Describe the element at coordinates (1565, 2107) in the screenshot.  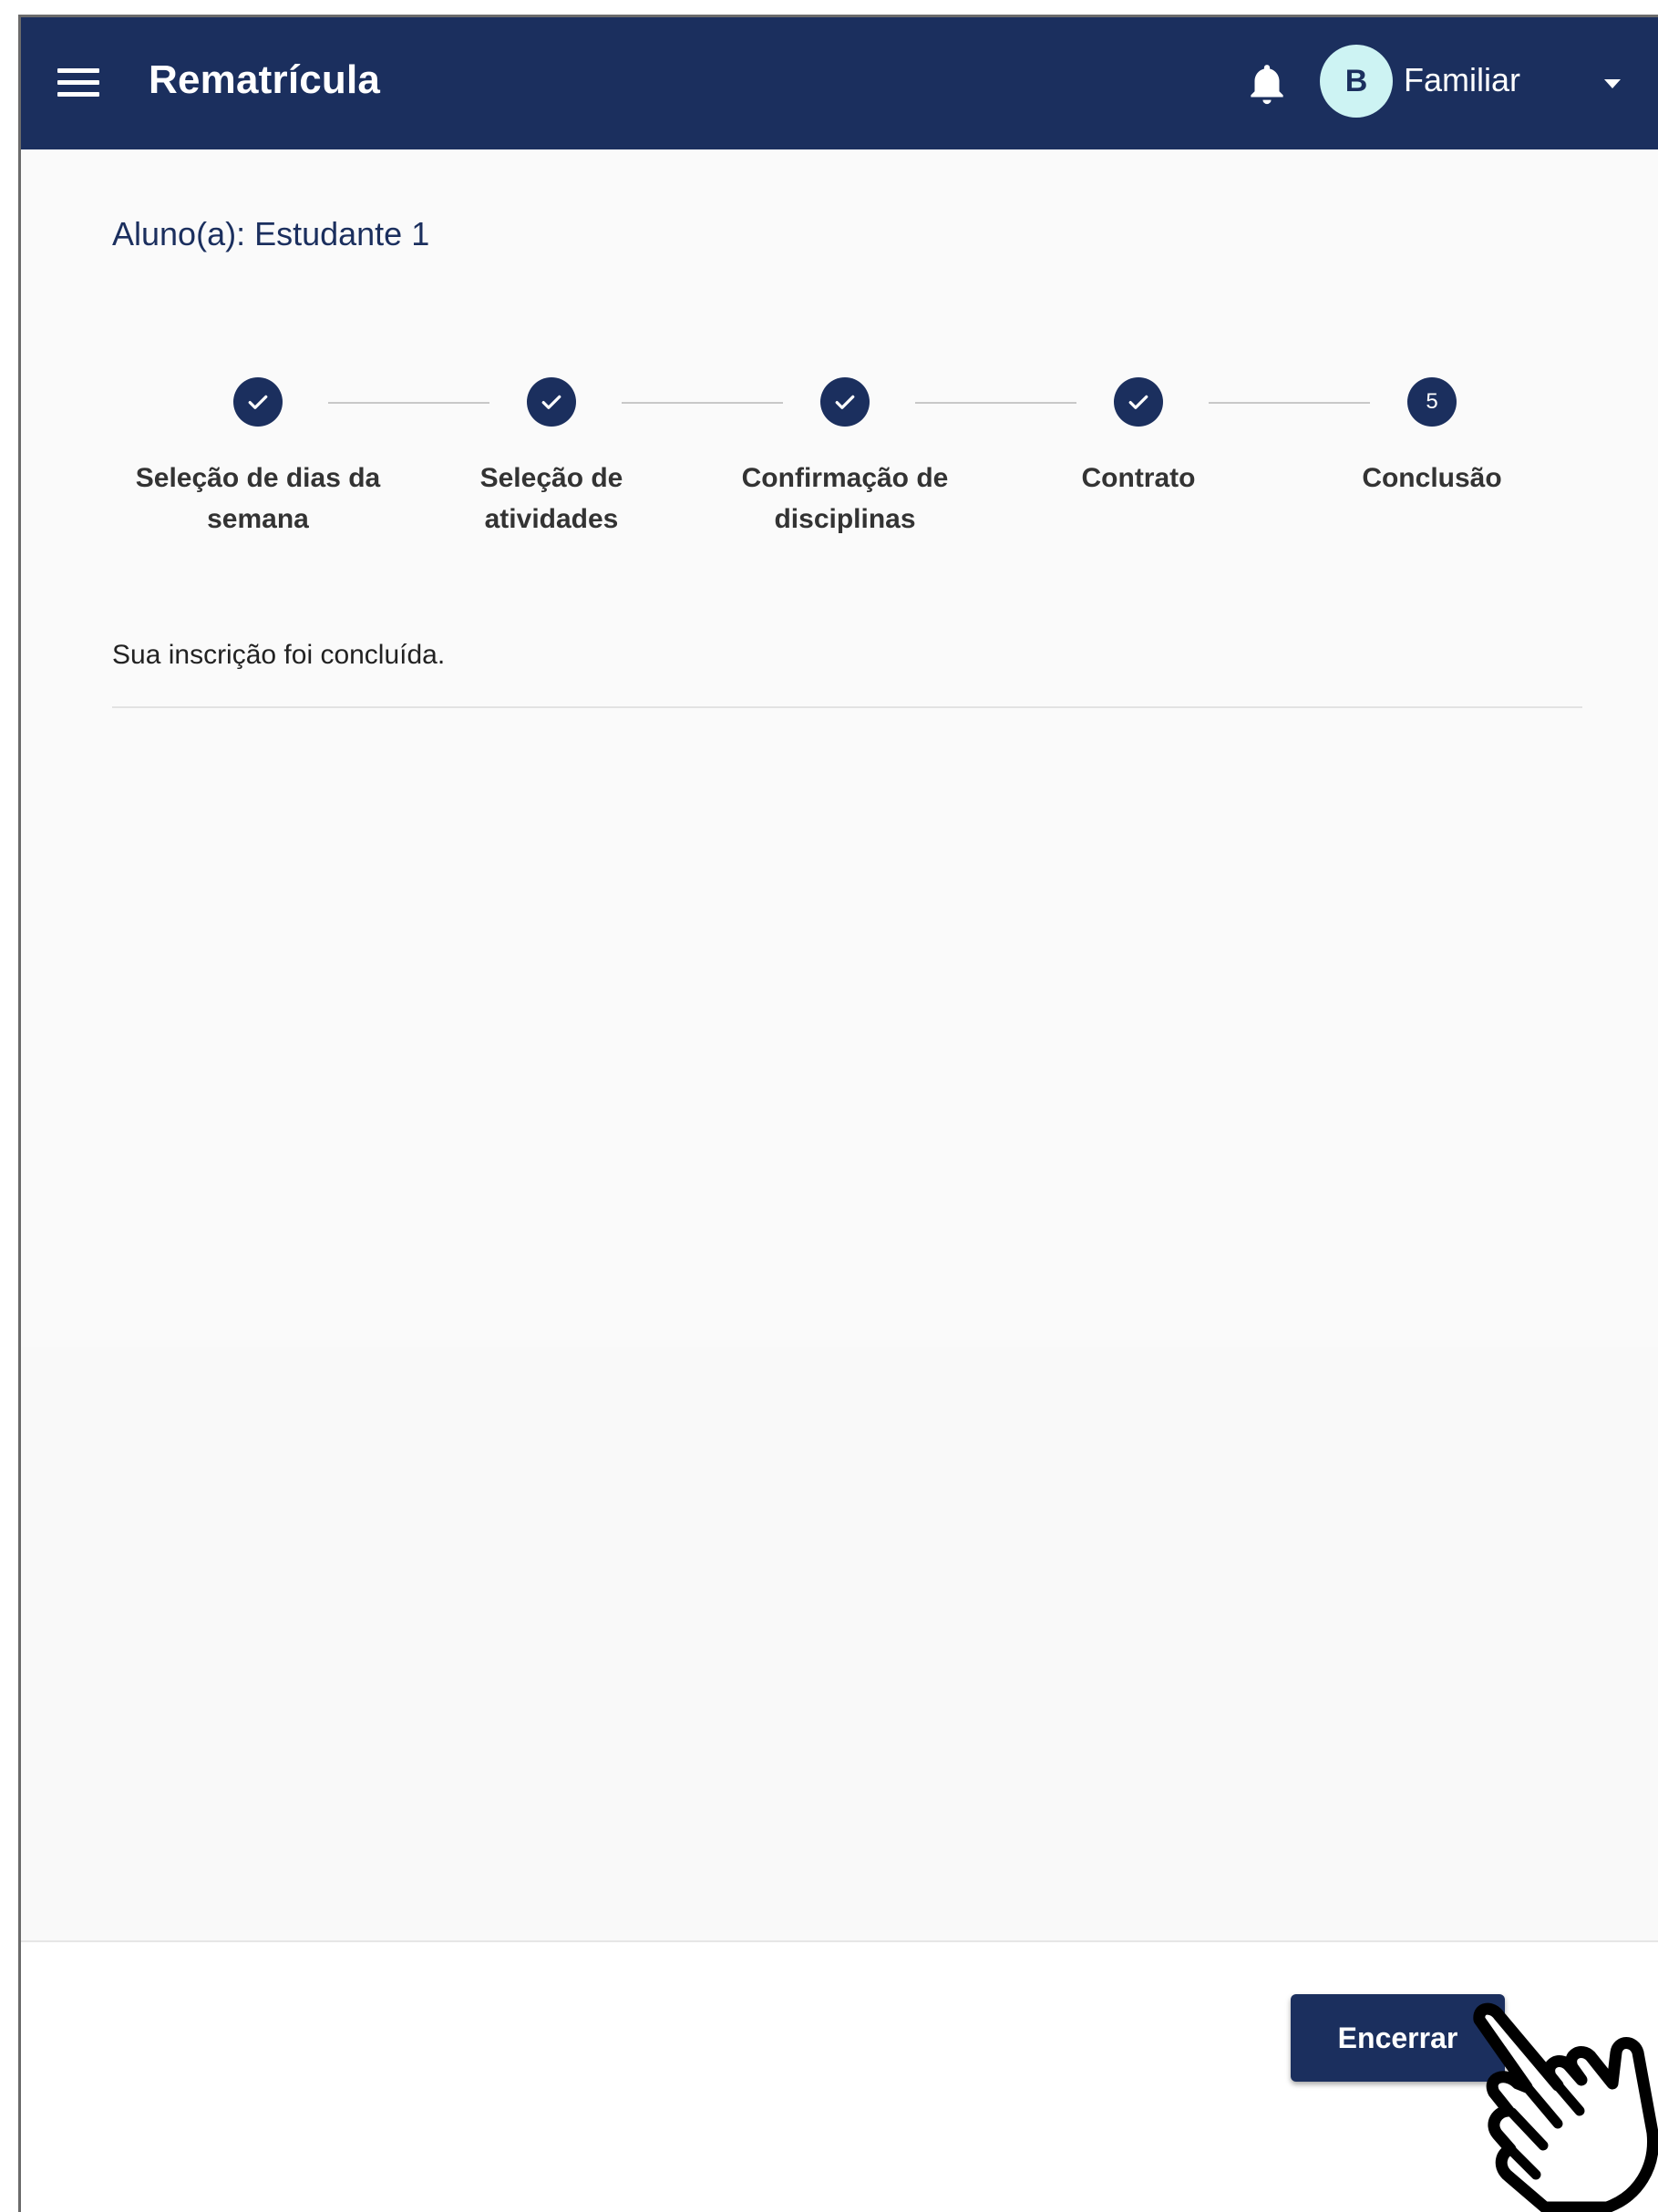
I see `pointing-hand-icon` at that location.